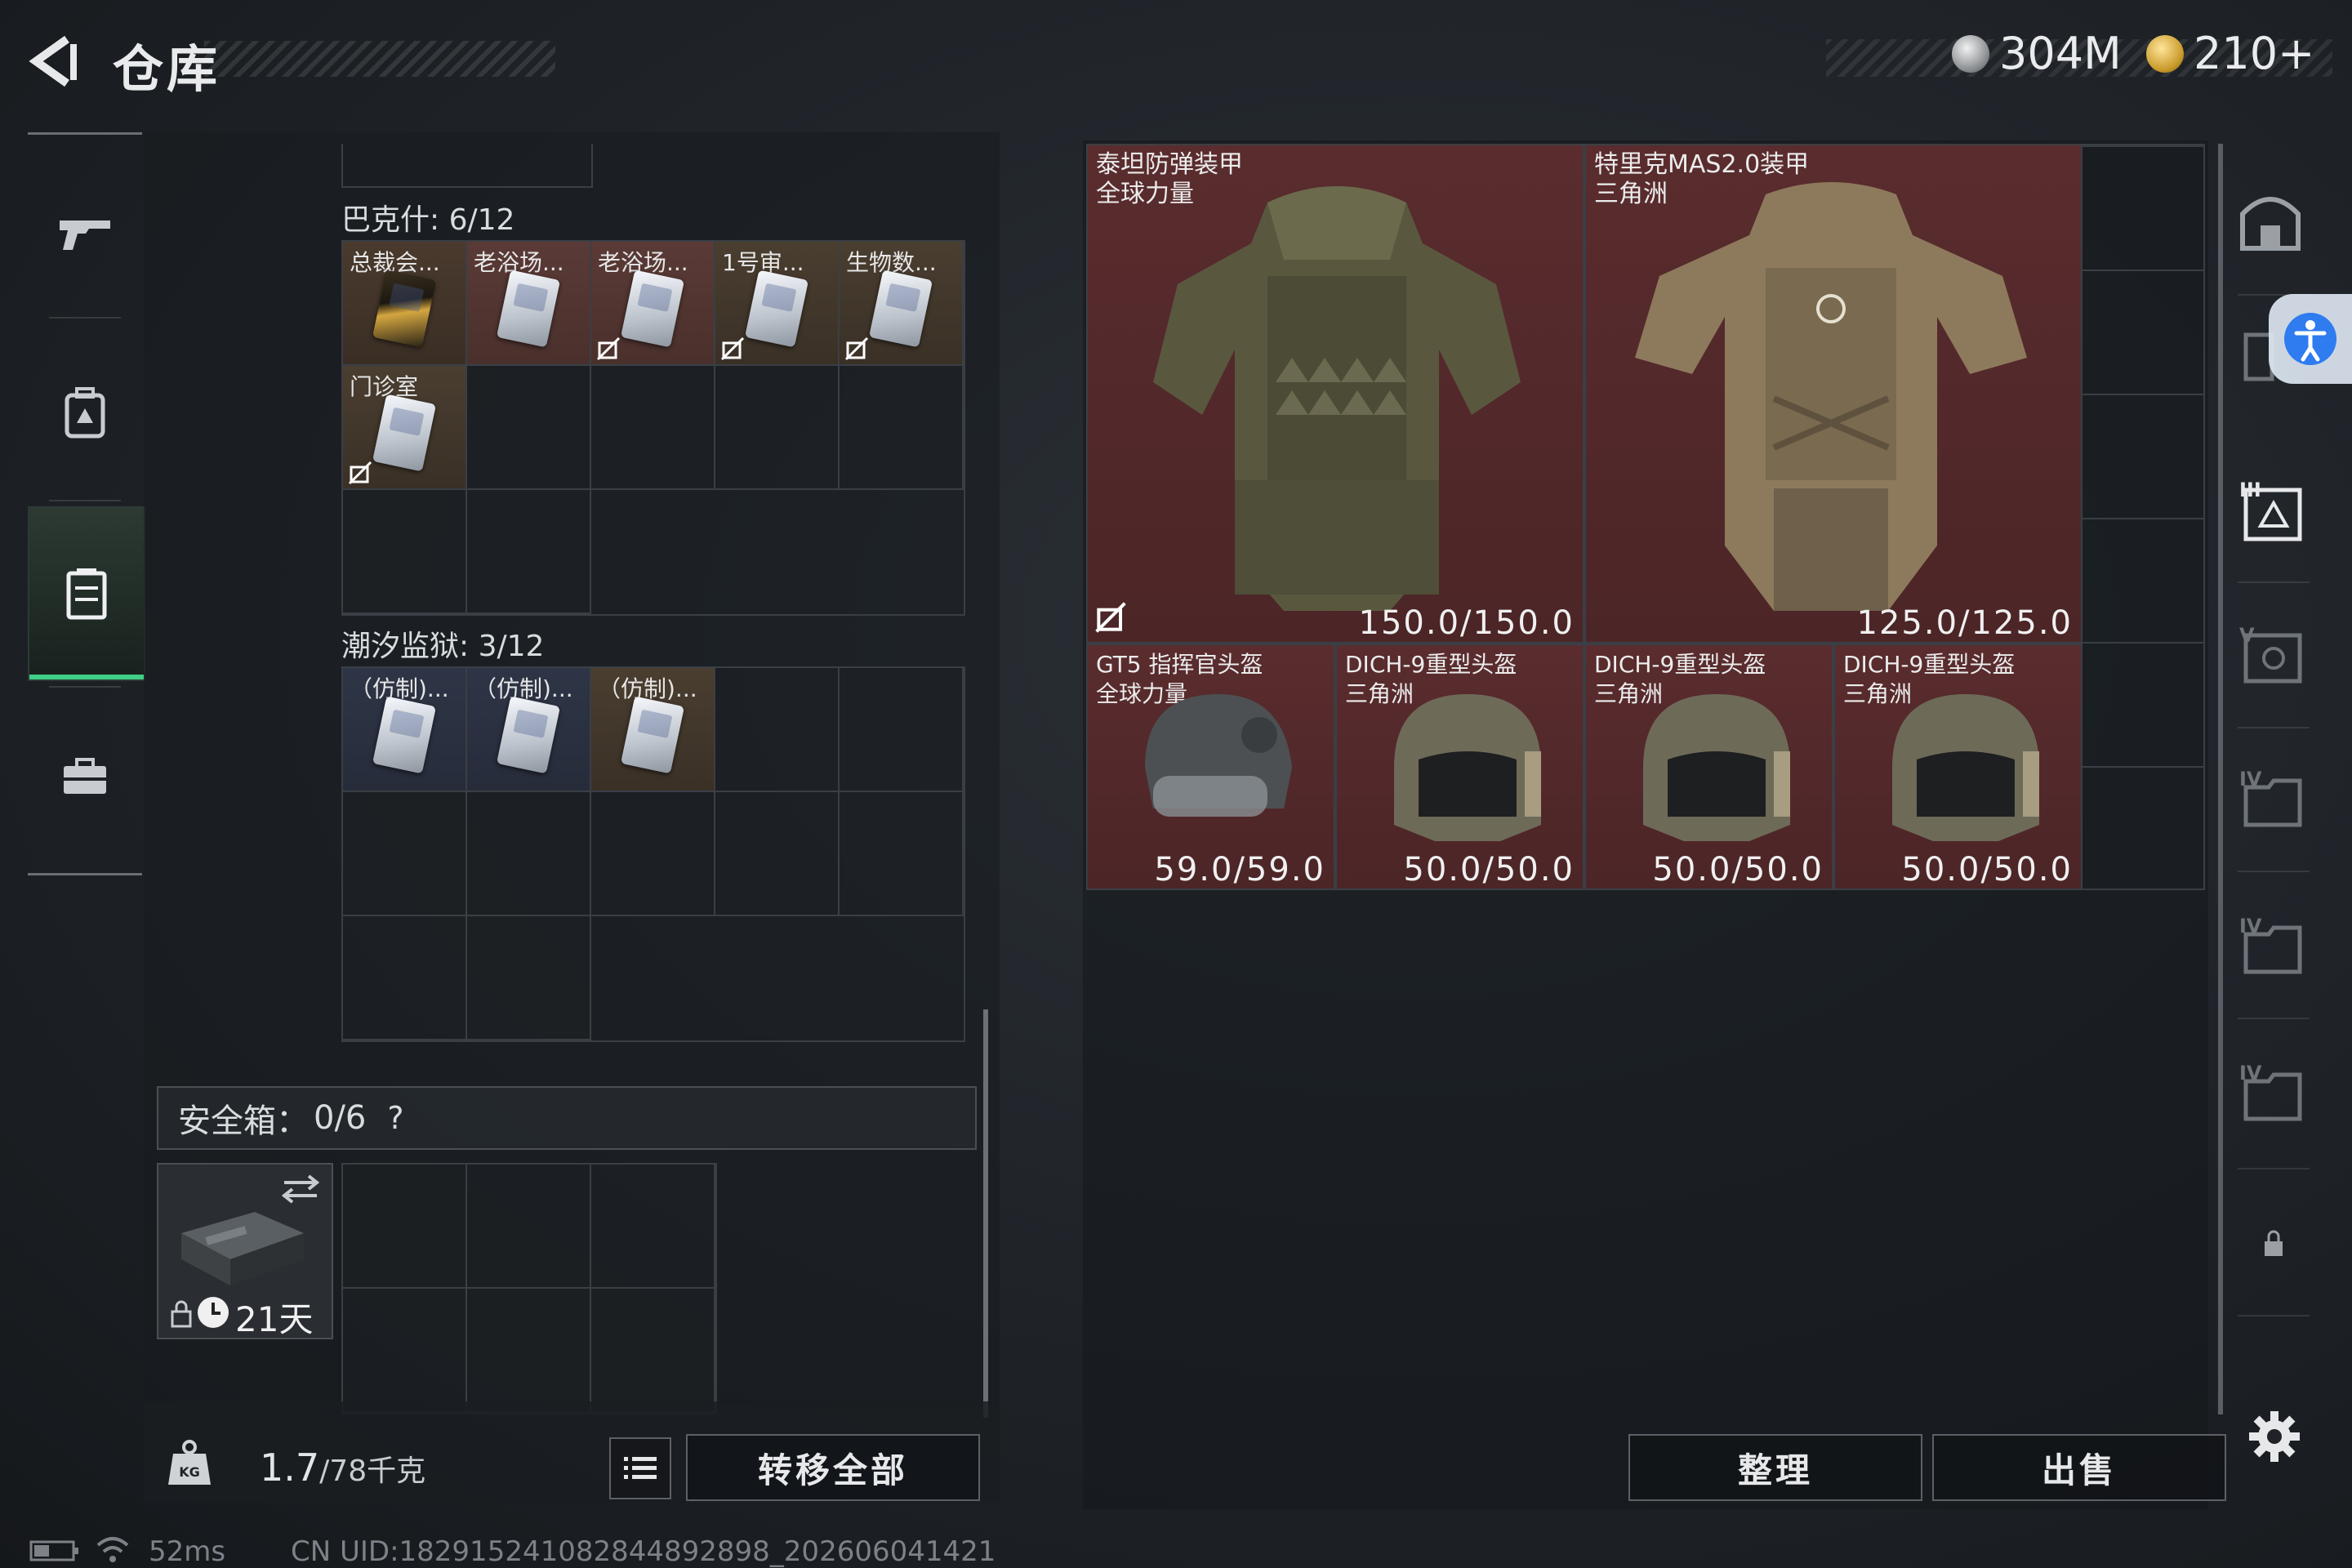  What do you see at coordinates (372, 1471) in the screenshot?
I see `weight-capacity: /78千克` at bounding box center [372, 1471].